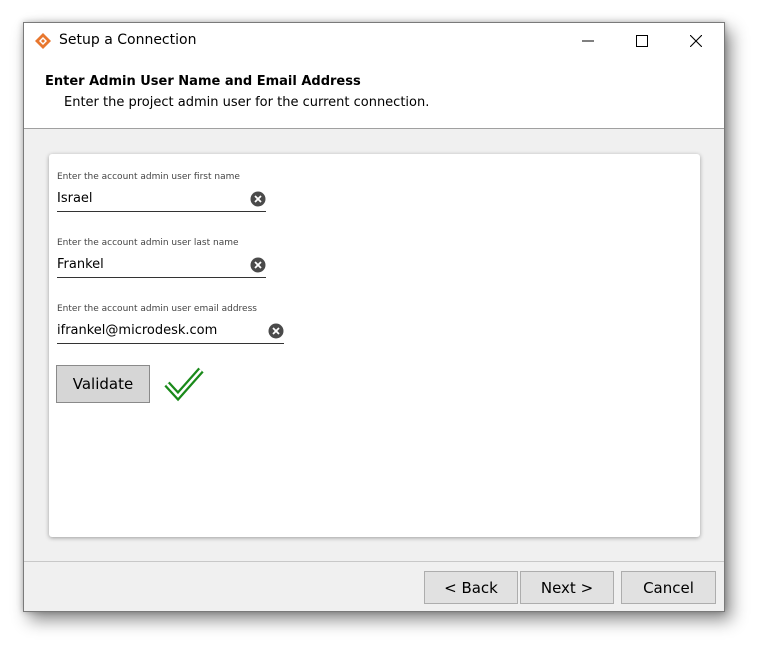 This screenshot has width=781, height=670. I want to click on title-bar: Setup a Connection, so click(374, 41).